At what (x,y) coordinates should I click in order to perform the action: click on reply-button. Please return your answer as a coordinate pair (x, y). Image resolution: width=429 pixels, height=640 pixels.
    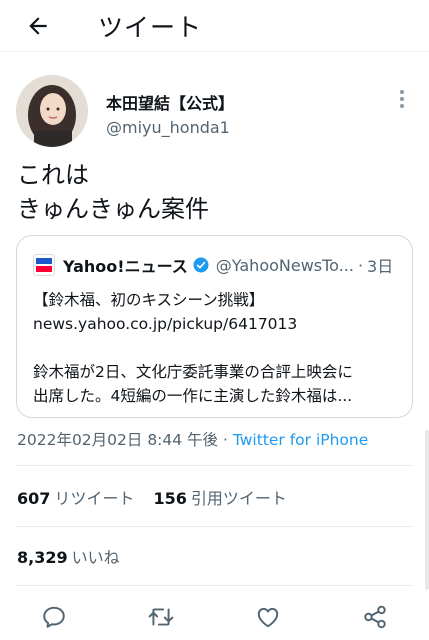
    Looking at the image, I should click on (54, 617).